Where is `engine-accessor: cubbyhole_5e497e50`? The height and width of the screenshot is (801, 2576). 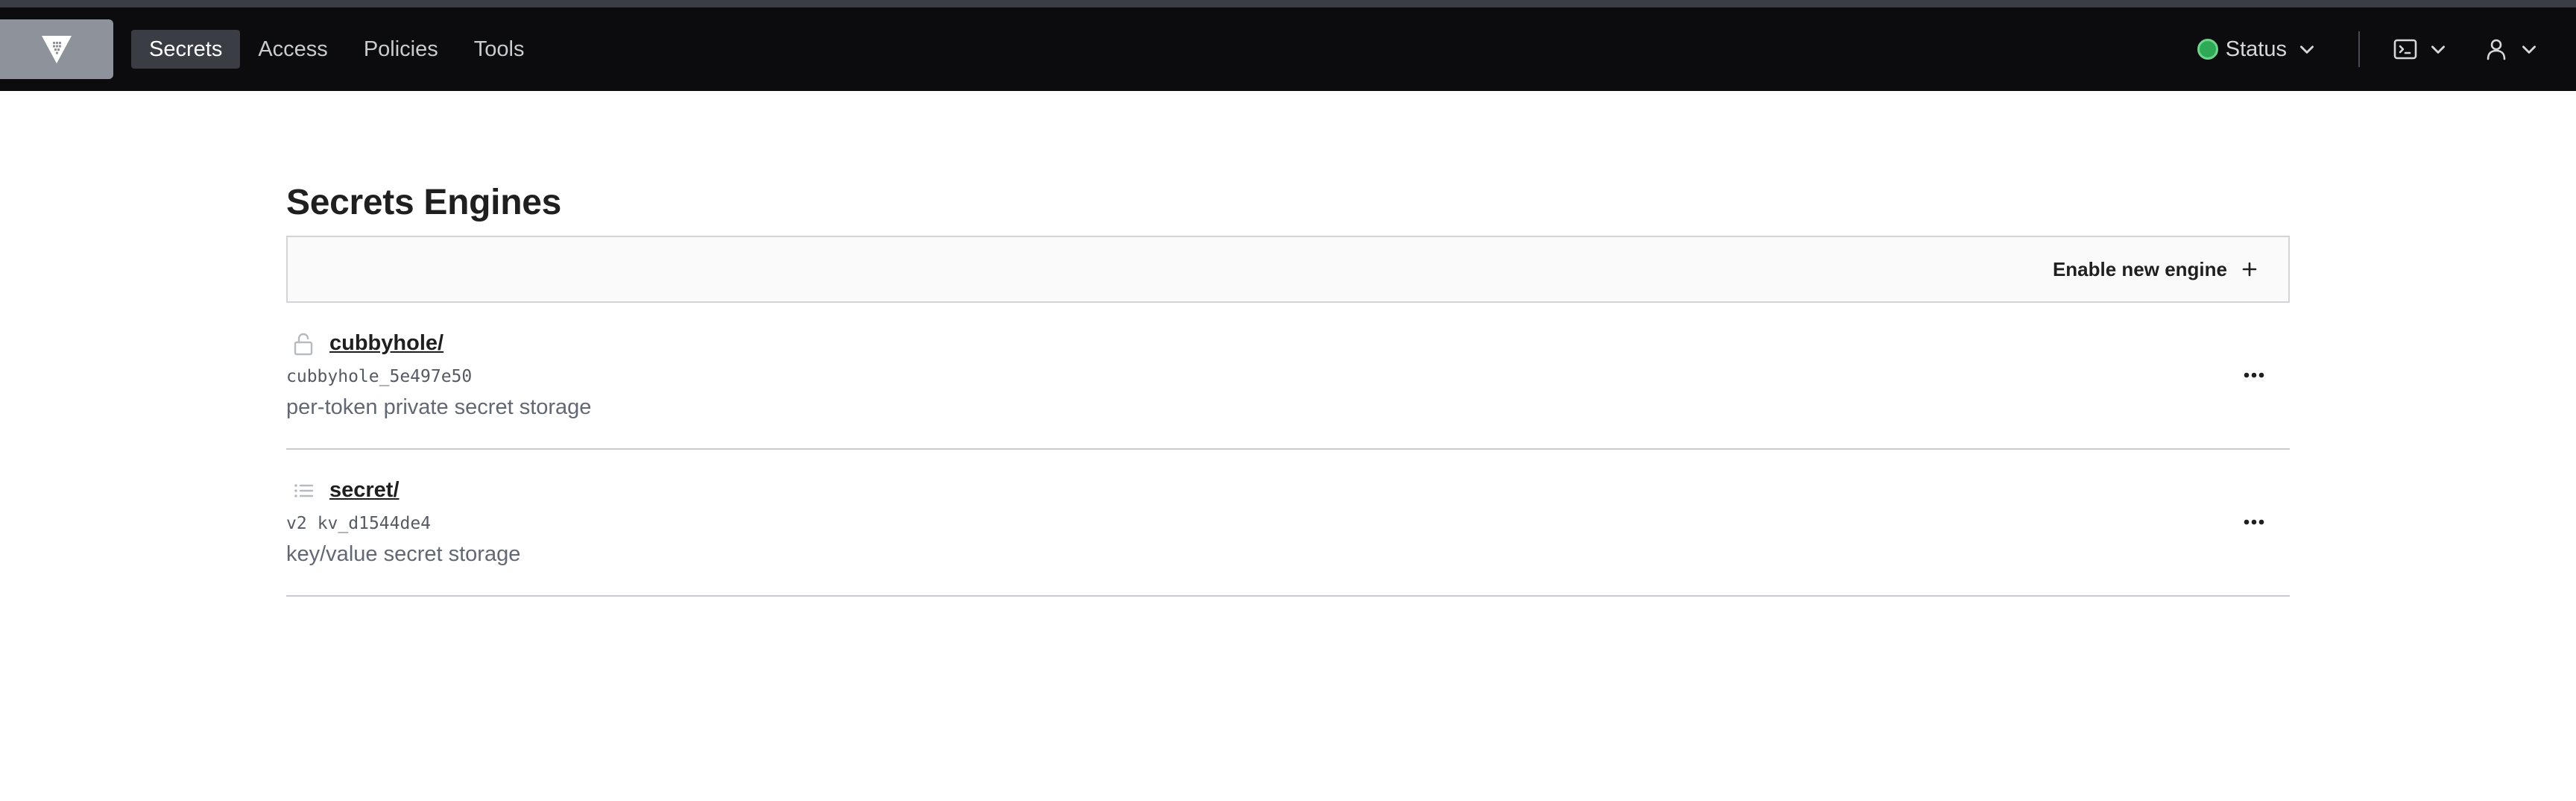
engine-accessor: cubbyhole_5e497e50 is located at coordinates (384, 376).